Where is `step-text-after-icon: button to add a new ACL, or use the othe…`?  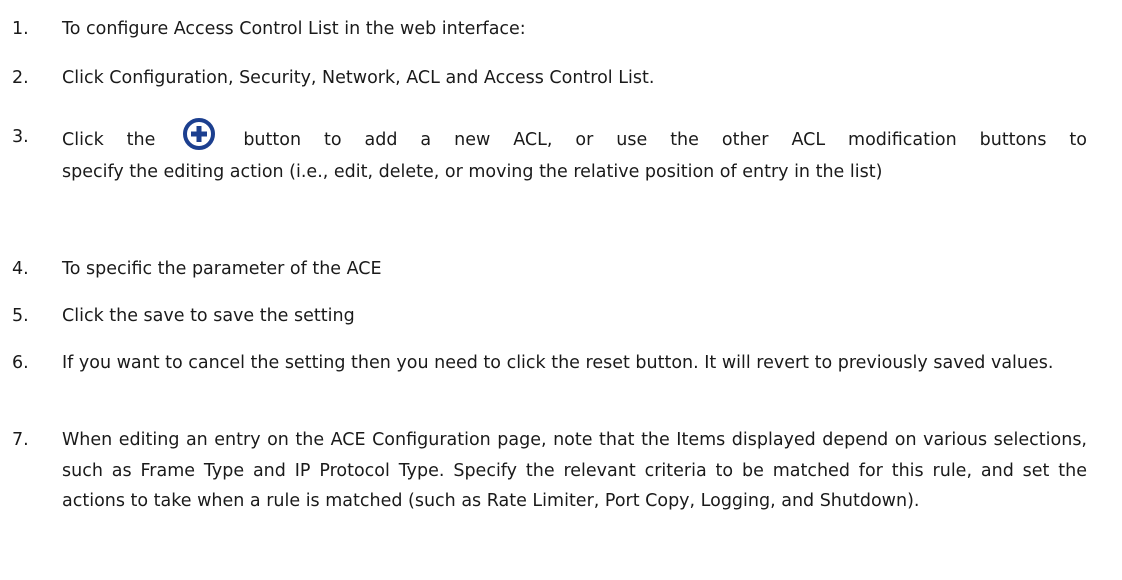
step-text-after-icon: button to add a new ACL, or use the othe… is located at coordinates (665, 140).